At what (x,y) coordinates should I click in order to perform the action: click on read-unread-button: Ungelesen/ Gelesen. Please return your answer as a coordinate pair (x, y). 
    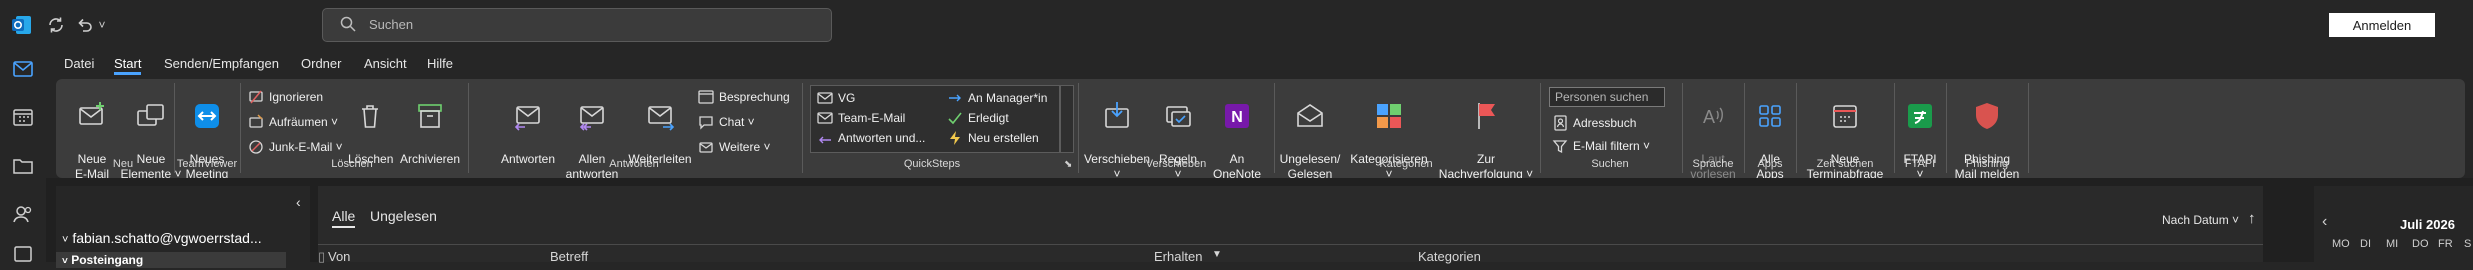
    Looking at the image, I should click on (1310, 133).